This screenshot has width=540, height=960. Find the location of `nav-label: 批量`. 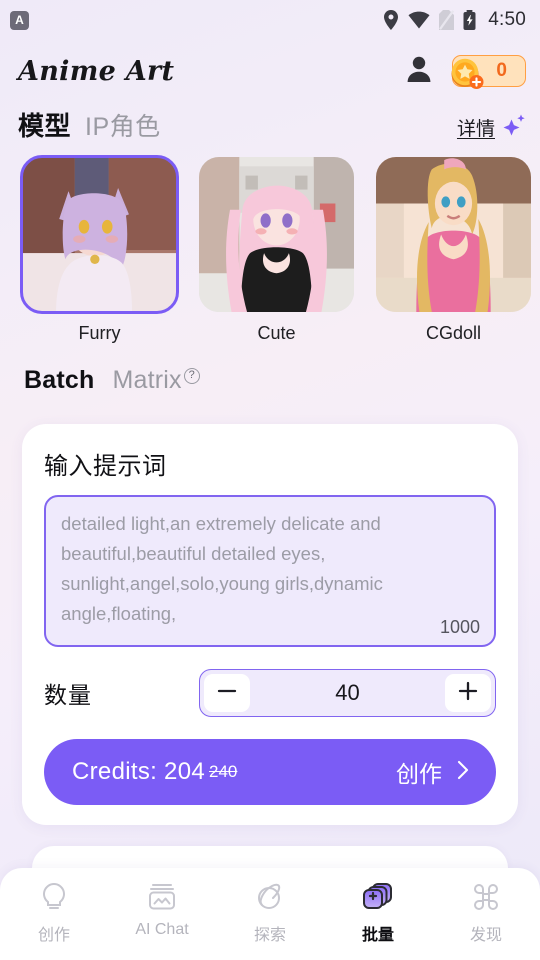

nav-label: 批量 is located at coordinates (377, 935).